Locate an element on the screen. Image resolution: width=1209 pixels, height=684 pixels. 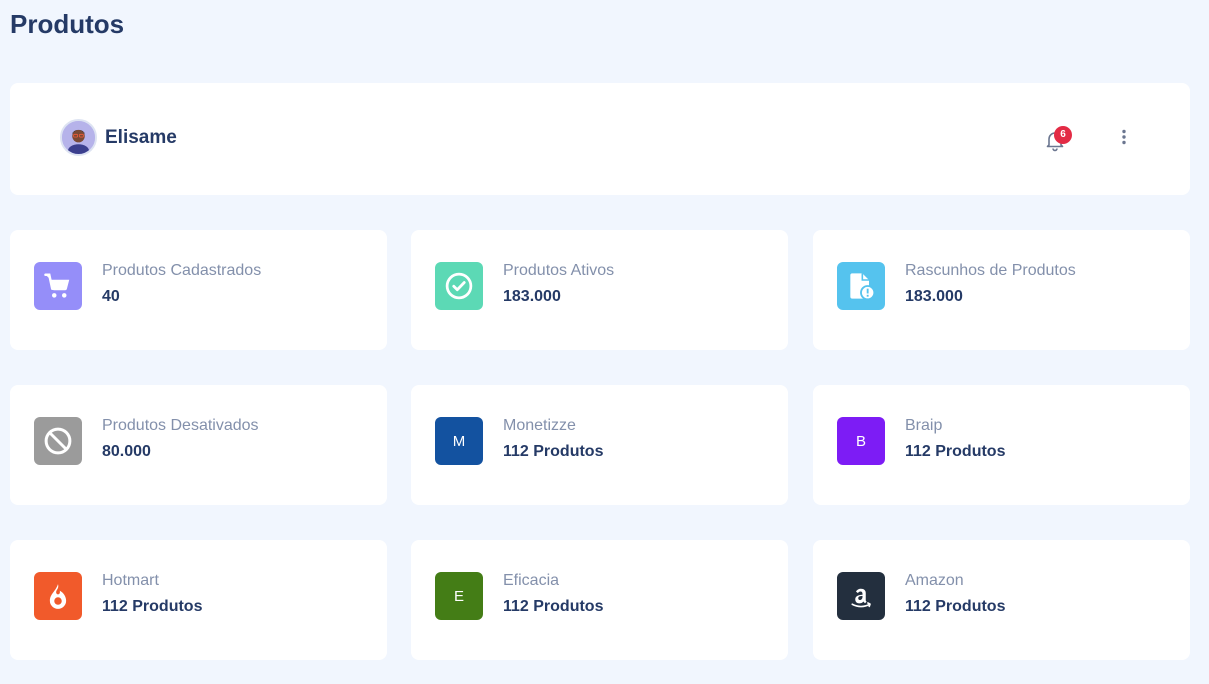
stat-card-produtos-ativos: Produtos Ativos 183.000 is located at coordinates (599, 290).